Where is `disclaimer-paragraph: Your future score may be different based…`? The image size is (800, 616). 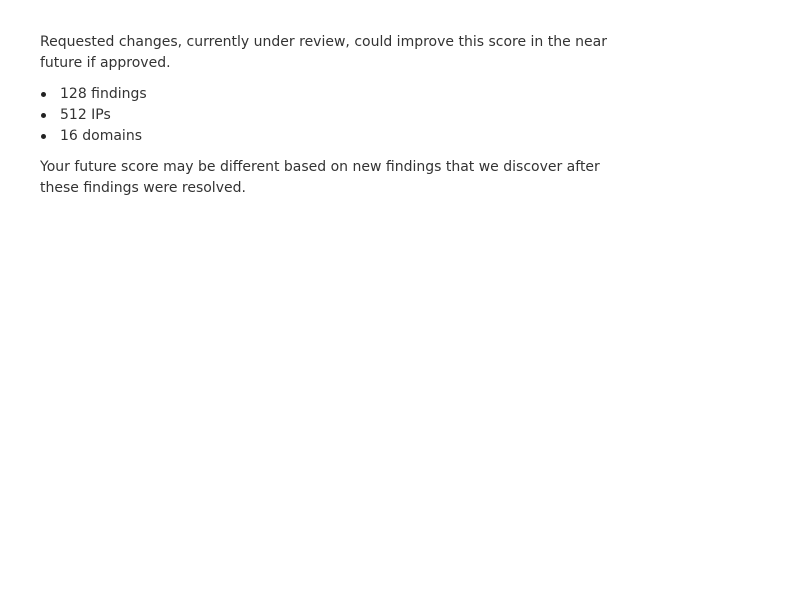 disclaimer-paragraph: Your future score may be different based… is located at coordinates (320, 177).